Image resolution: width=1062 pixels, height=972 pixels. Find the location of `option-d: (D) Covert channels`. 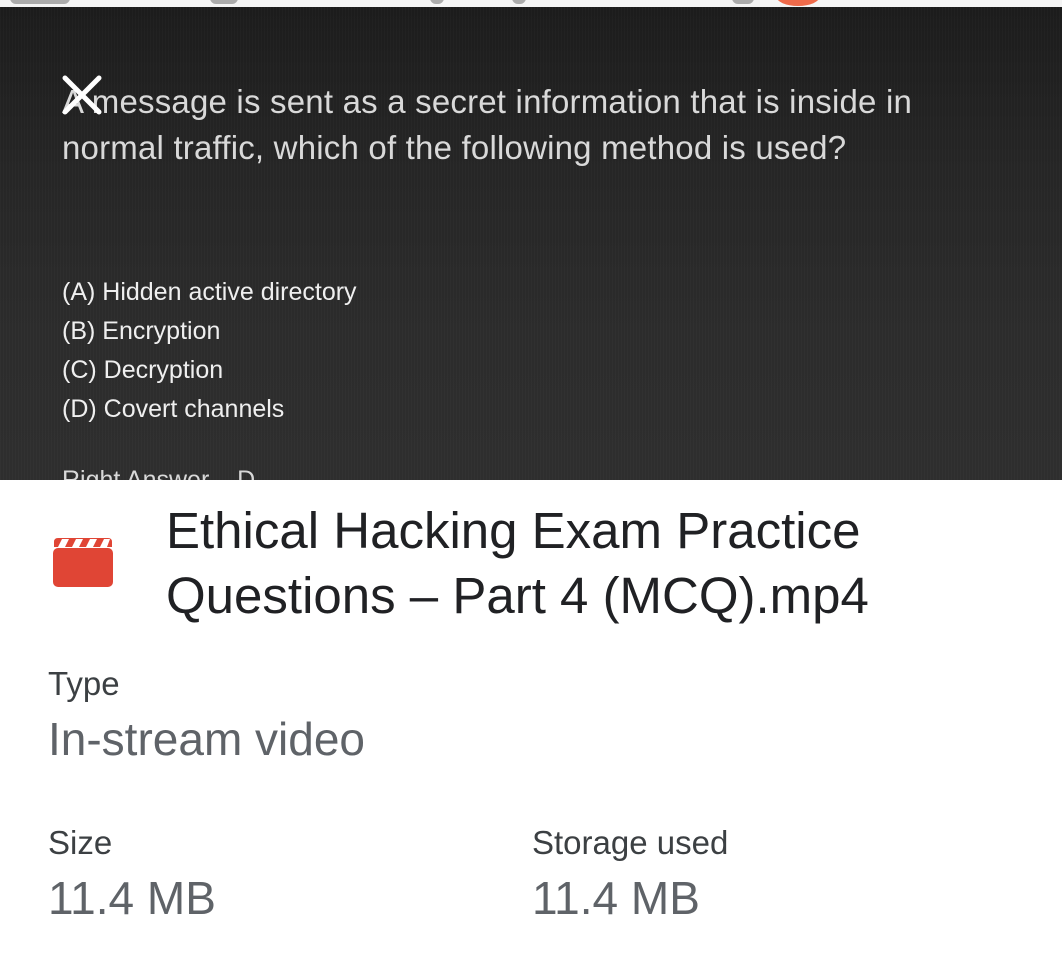

option-d: (D) Covert channels is located at coordinates (173, 409).